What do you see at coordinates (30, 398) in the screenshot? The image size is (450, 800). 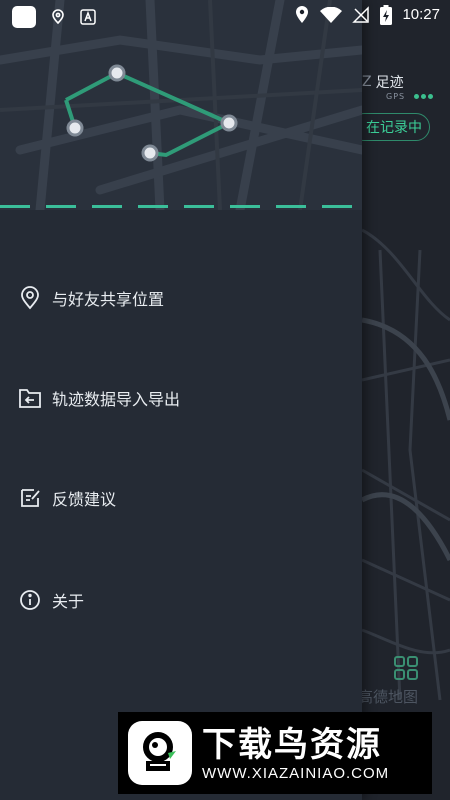 I see `folder-import-icon` at bounding box center [30, 398].